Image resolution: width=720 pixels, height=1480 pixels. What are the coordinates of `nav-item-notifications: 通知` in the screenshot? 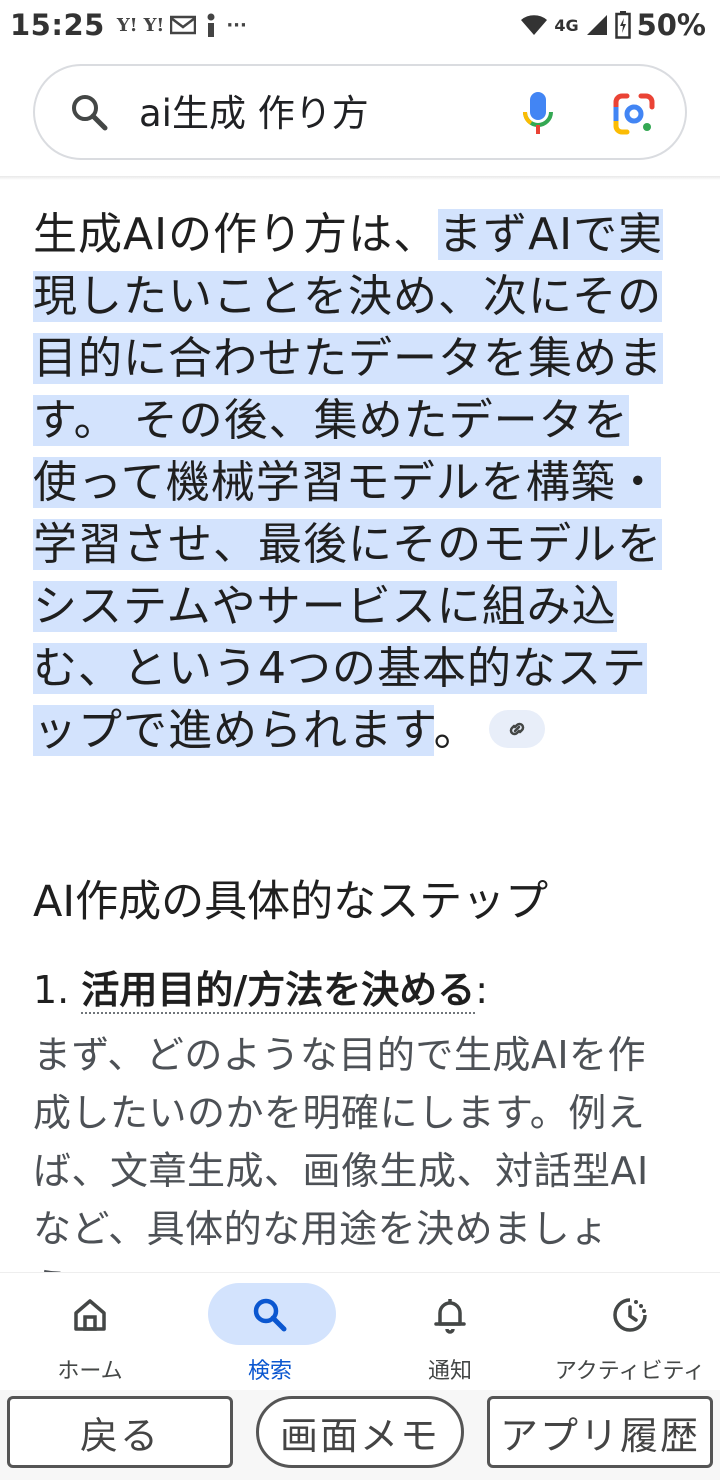 It's located at (450, 1332).